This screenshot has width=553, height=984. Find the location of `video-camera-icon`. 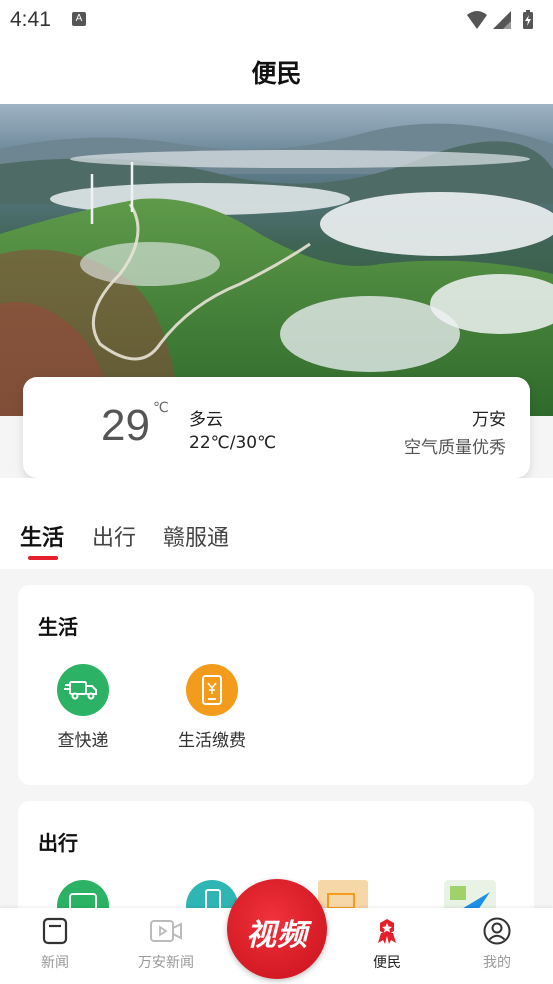

video-camera-icon is located at coordinates (166, 931).